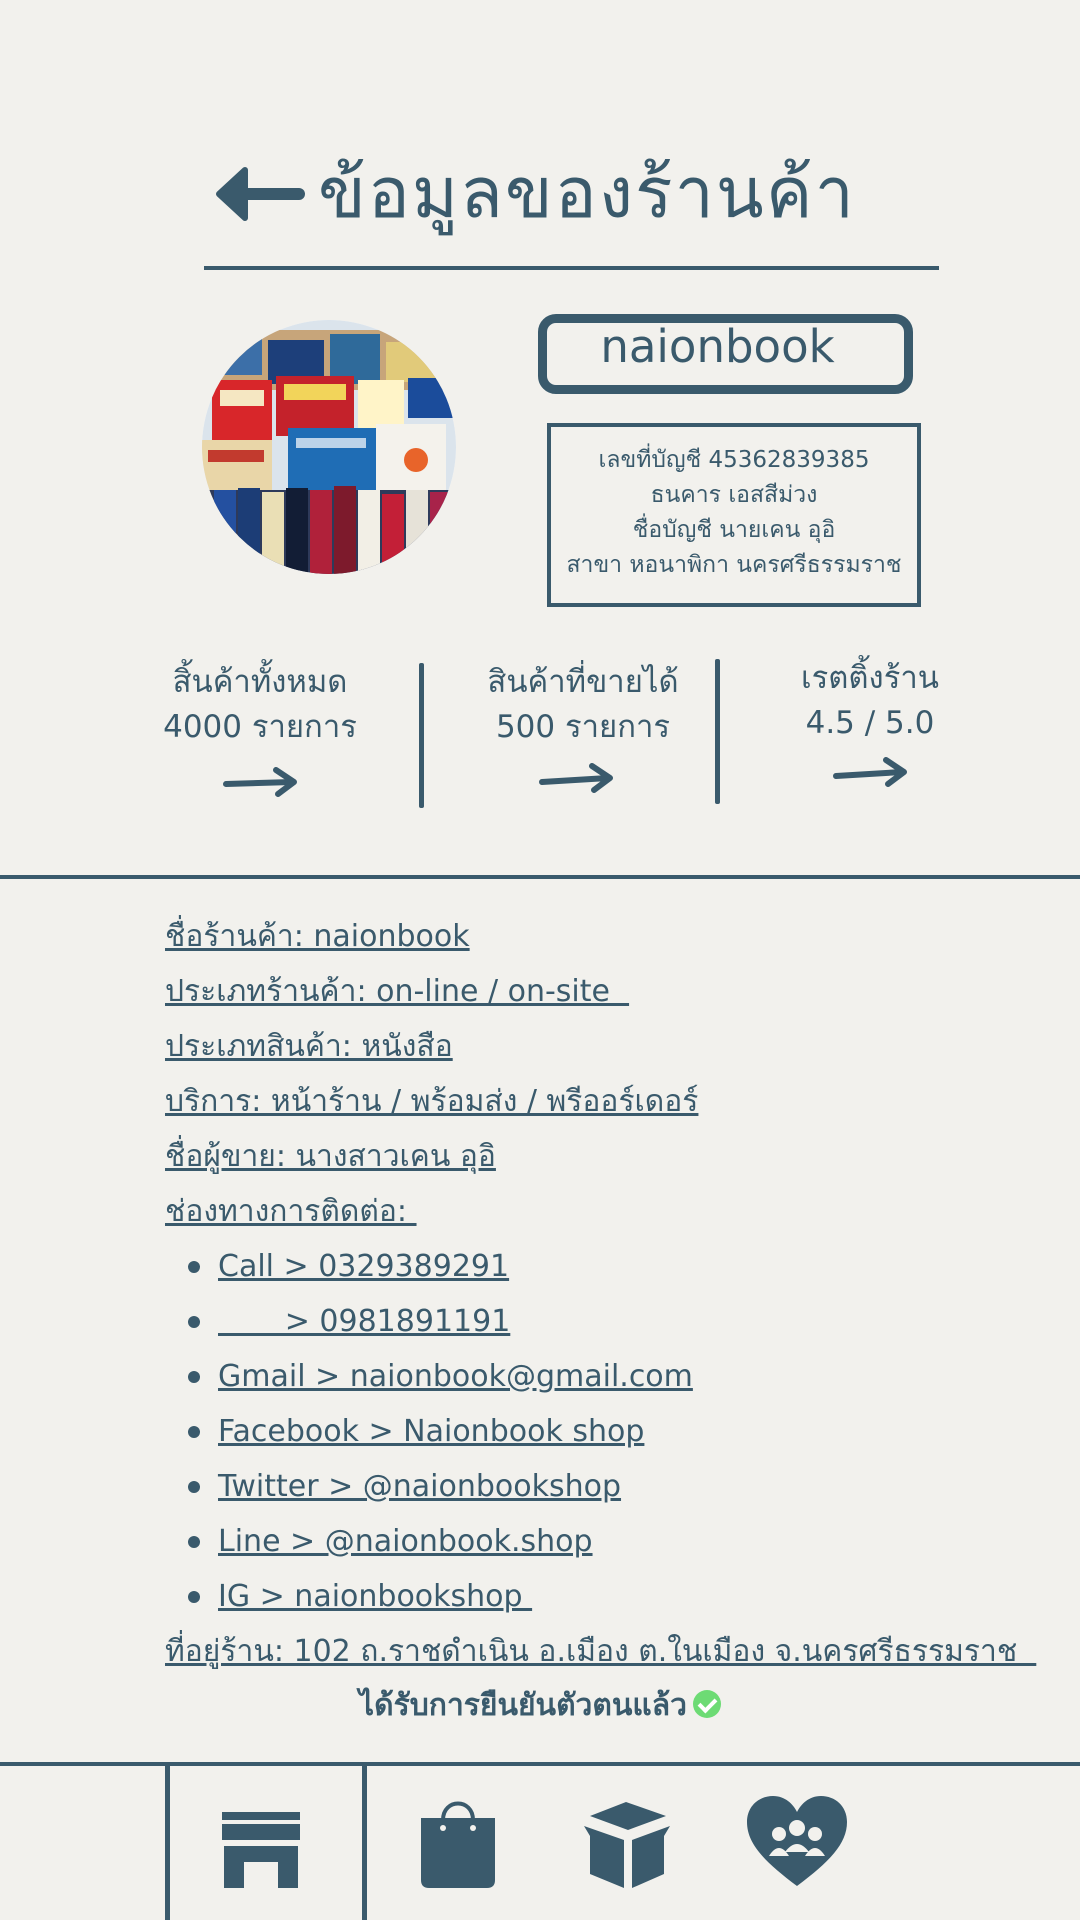 Image resolution: width=1080 pixels, height=1920 pixels. What do you see at coordinates (260, 194) in the screenshot?
I see `back-arrow-icon` at bounding box center [260, 194].